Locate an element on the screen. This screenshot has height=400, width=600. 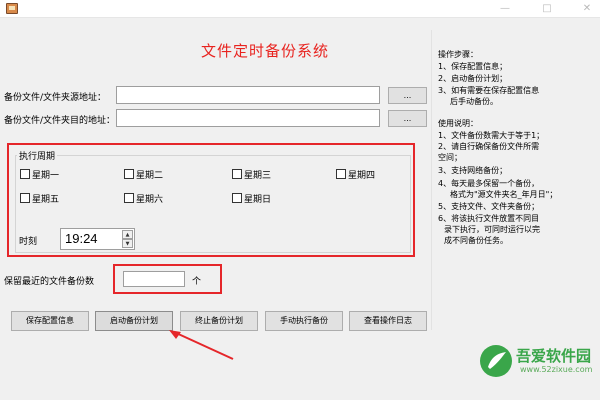
spin-down-icon: ▼ is located at coordinates (127, 243).